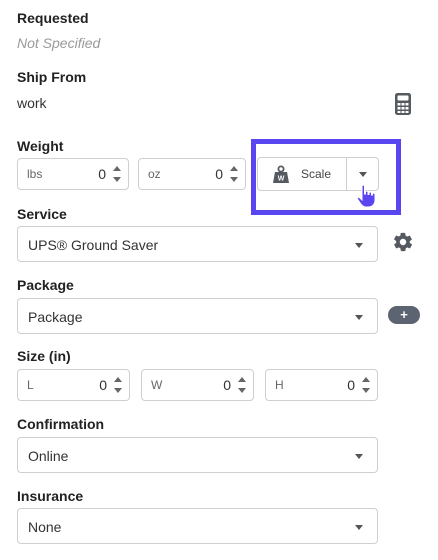 Image resolution: width=438 pixels, height=560 pixels. I want to click on weight-oz-field: oz 0, so click(192, 174).